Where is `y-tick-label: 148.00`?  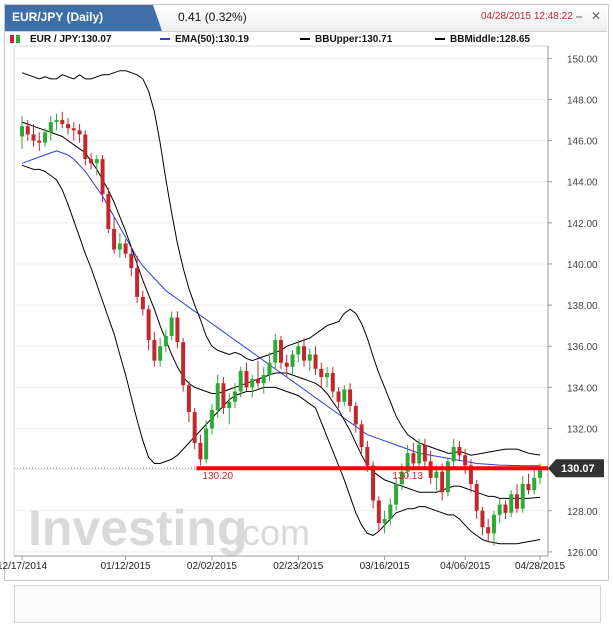 y-tick-label: 148.00 is located at coordinates (582, 100).